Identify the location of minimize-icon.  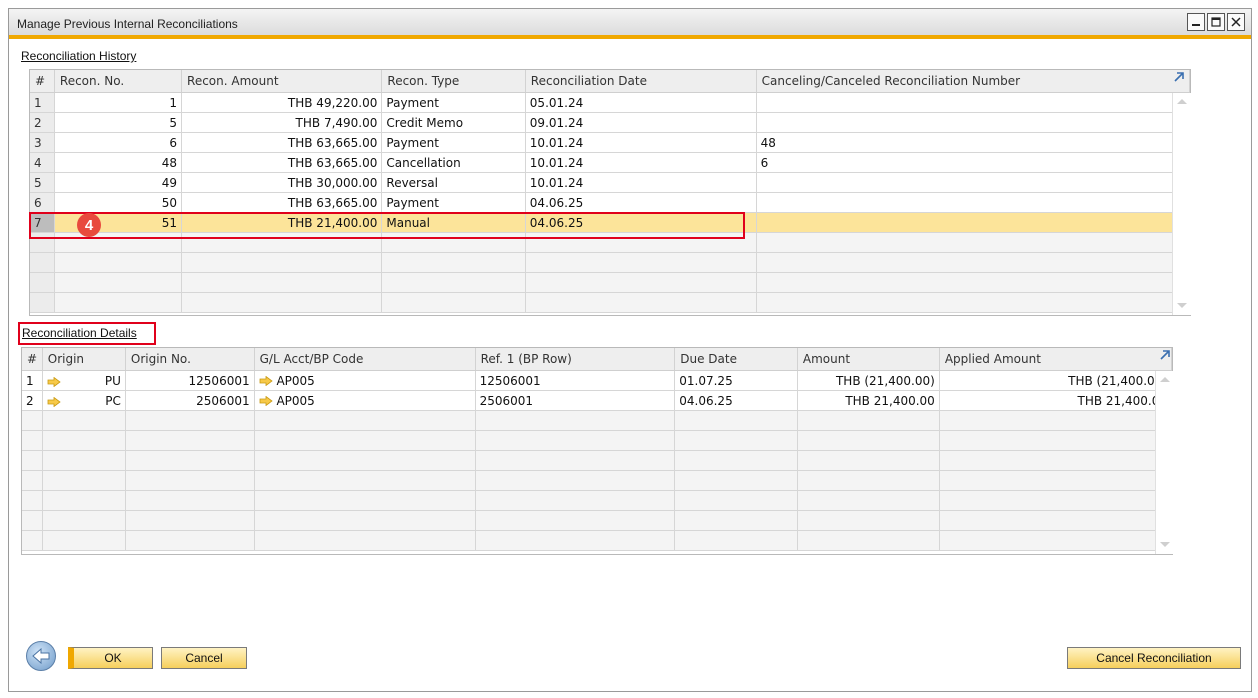
(1196, 22).